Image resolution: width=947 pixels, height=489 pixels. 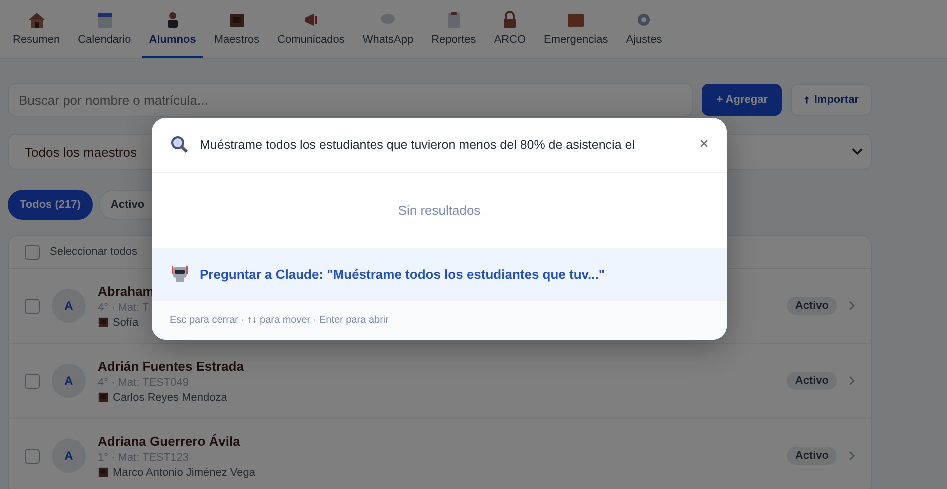 What do you see at coordinates (173, 29) in the screenshot?
I see `nav-tab: Alumnos` at bounding box center [173, 29].